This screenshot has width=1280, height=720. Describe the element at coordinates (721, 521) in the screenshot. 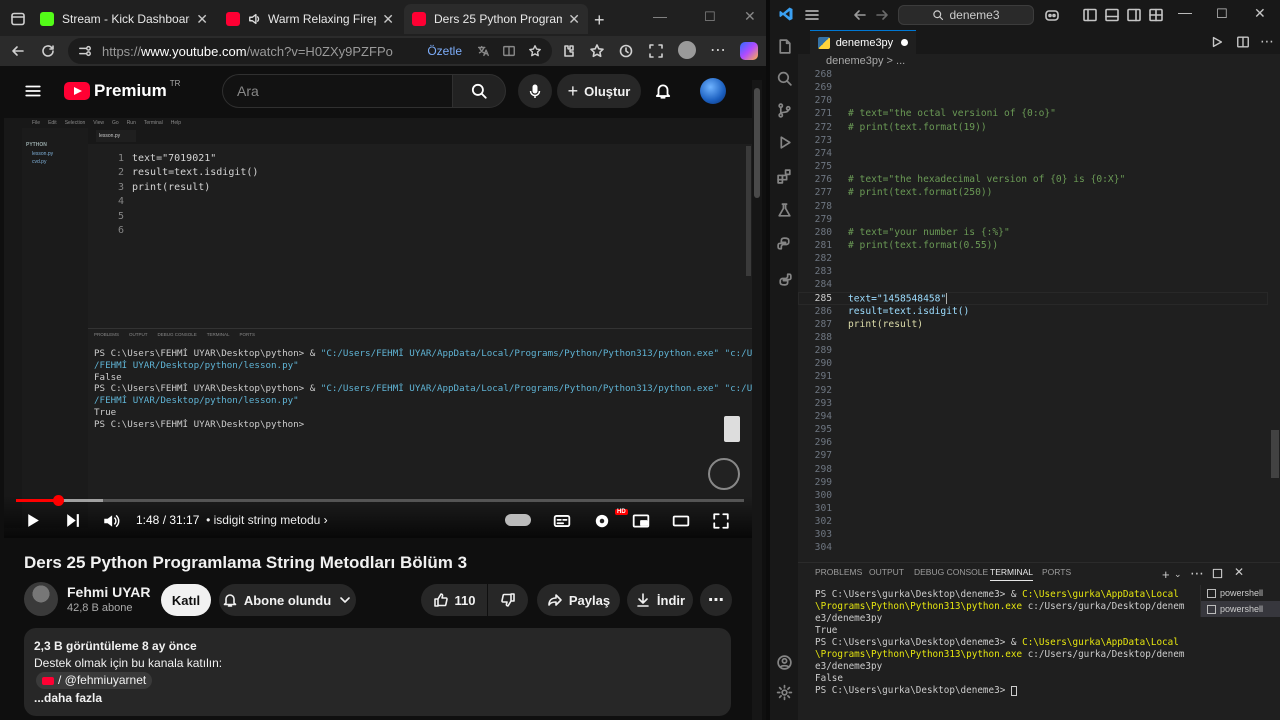

I see `fullscreen-icon` at that location.